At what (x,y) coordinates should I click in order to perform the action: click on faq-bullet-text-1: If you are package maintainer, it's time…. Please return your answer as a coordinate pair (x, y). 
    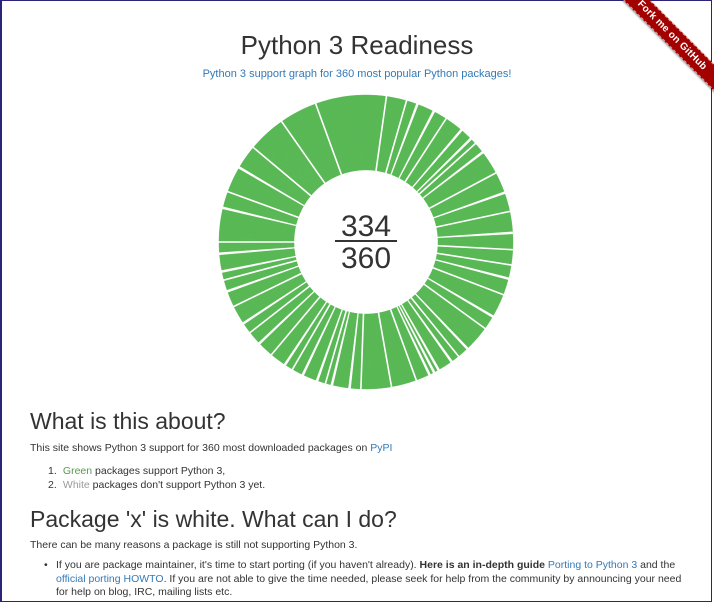
    Looking at the image, I should click on (236, 565).